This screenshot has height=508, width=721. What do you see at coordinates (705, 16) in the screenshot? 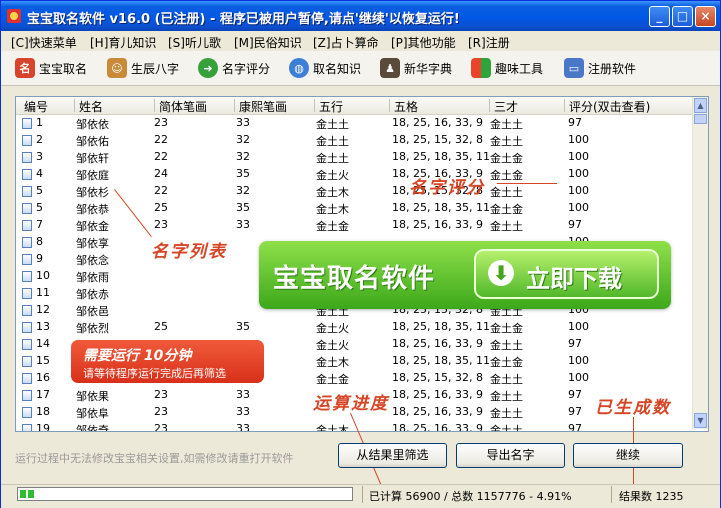
I see `close-button: ×` at bounding box center [705, 16].